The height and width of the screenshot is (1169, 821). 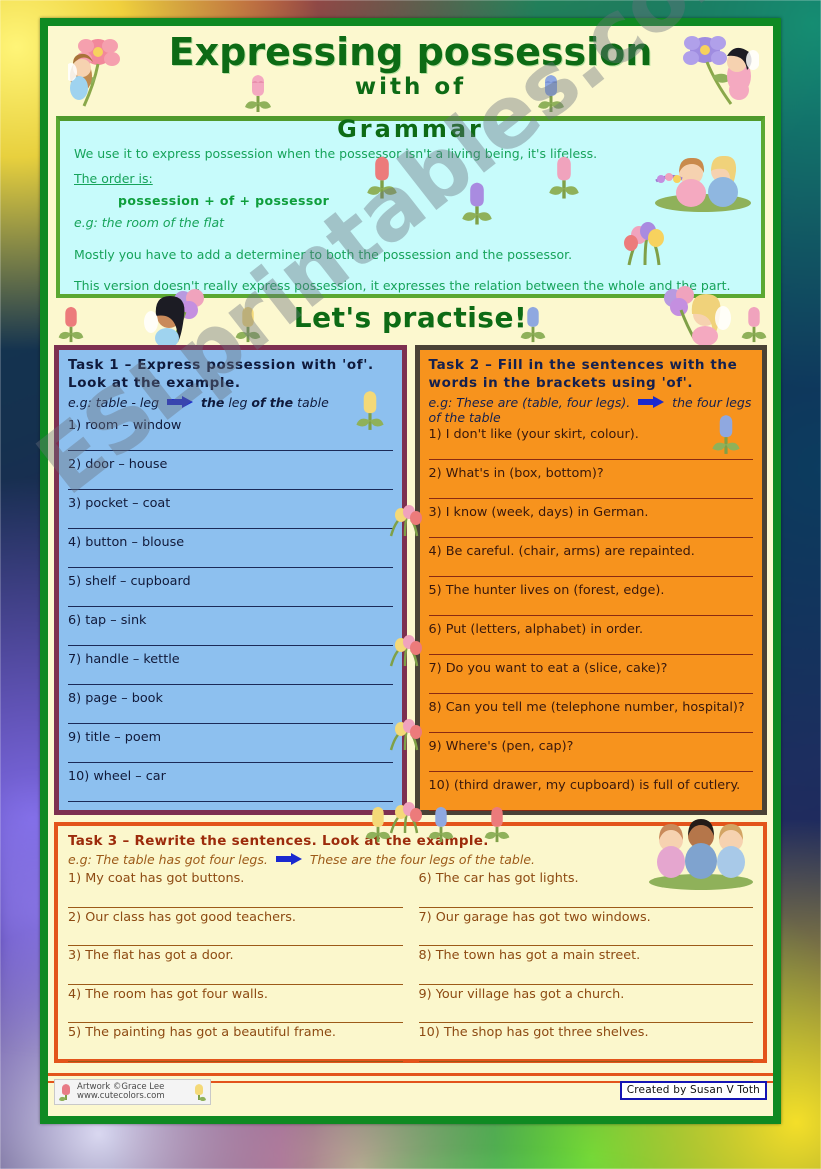 I want to click on task-1-example: e.g: table - leg the leg of the table, so click(x=230, y=403).